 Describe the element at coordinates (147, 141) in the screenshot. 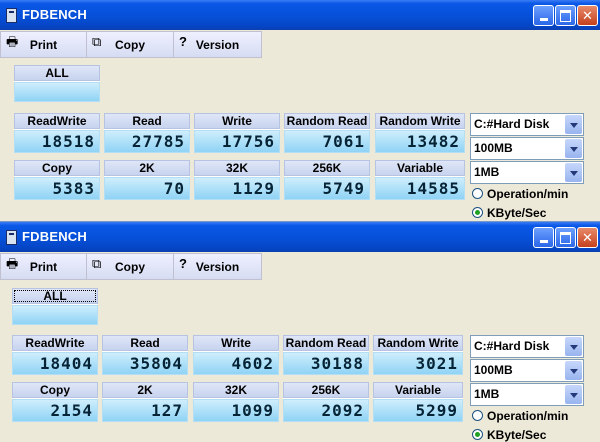

I see `metric-value: 27785` at that location.